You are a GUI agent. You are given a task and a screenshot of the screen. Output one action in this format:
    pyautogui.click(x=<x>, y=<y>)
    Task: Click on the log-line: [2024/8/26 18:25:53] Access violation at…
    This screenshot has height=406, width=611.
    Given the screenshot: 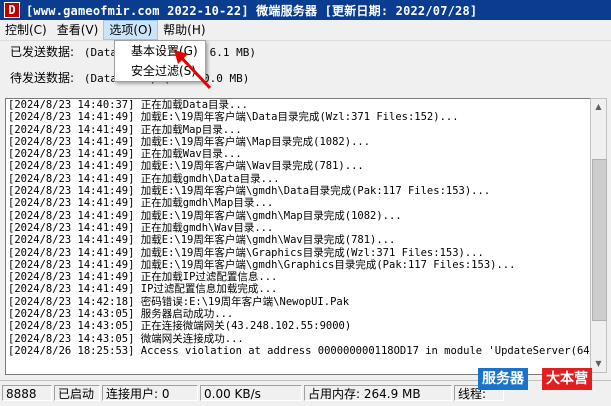 What is the action you would take?
    pyautogui.click(x=299, y=350)
    